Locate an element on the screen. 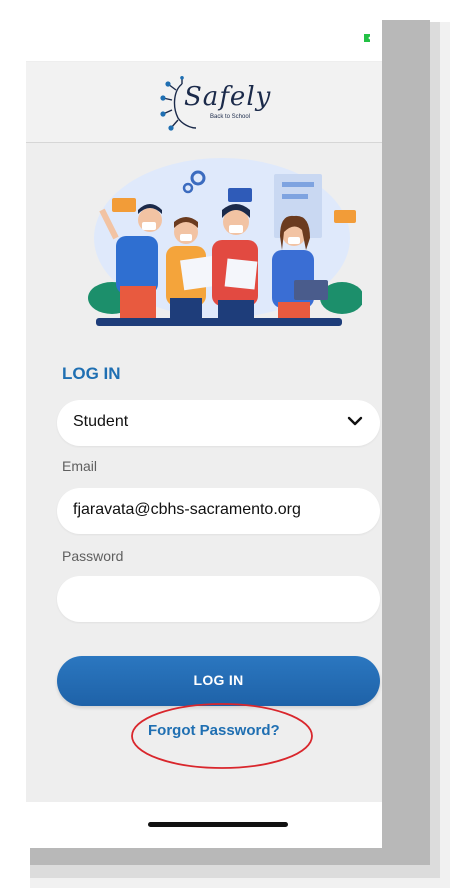 This screenshot has width=458, height=895. home-indicator is located at coordinates (218, 824).